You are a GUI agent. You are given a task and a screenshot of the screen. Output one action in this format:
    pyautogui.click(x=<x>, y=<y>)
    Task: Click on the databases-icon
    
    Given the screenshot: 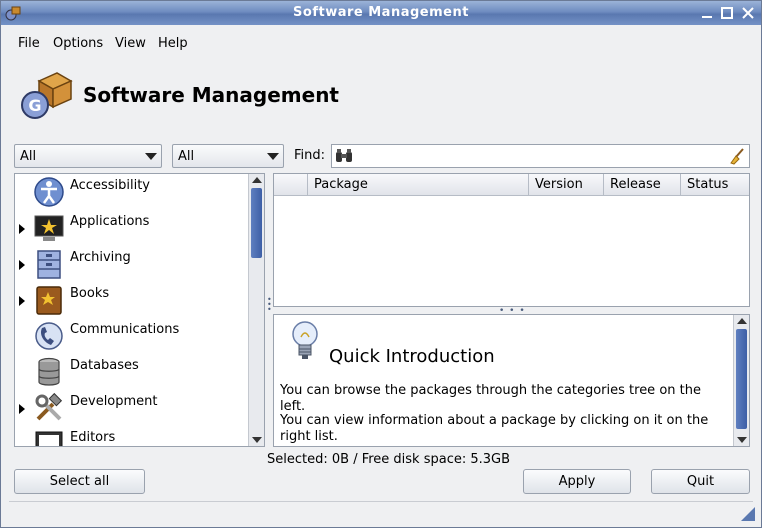 What is the action you would take?
    pyautogui.click(x=49, y=371)
    